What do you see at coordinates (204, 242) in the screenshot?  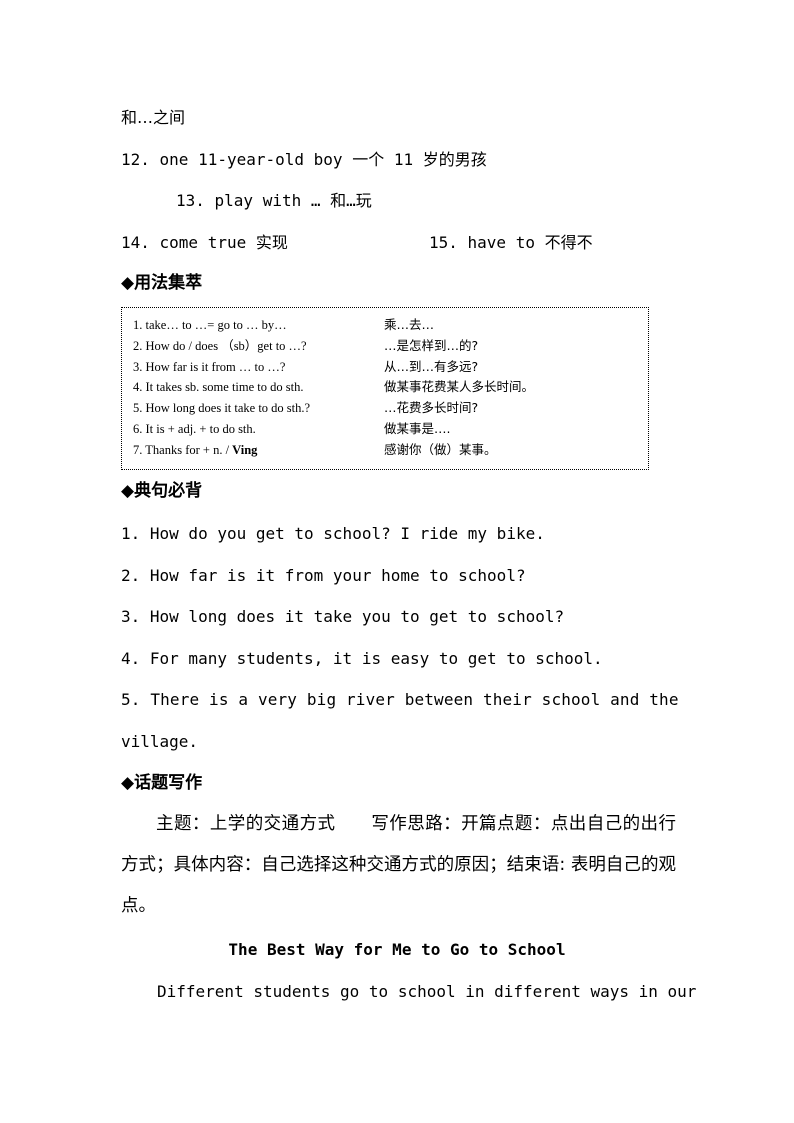 I see `phrase-item-14: 14. come true 实现` at bounding box center [204, 242].